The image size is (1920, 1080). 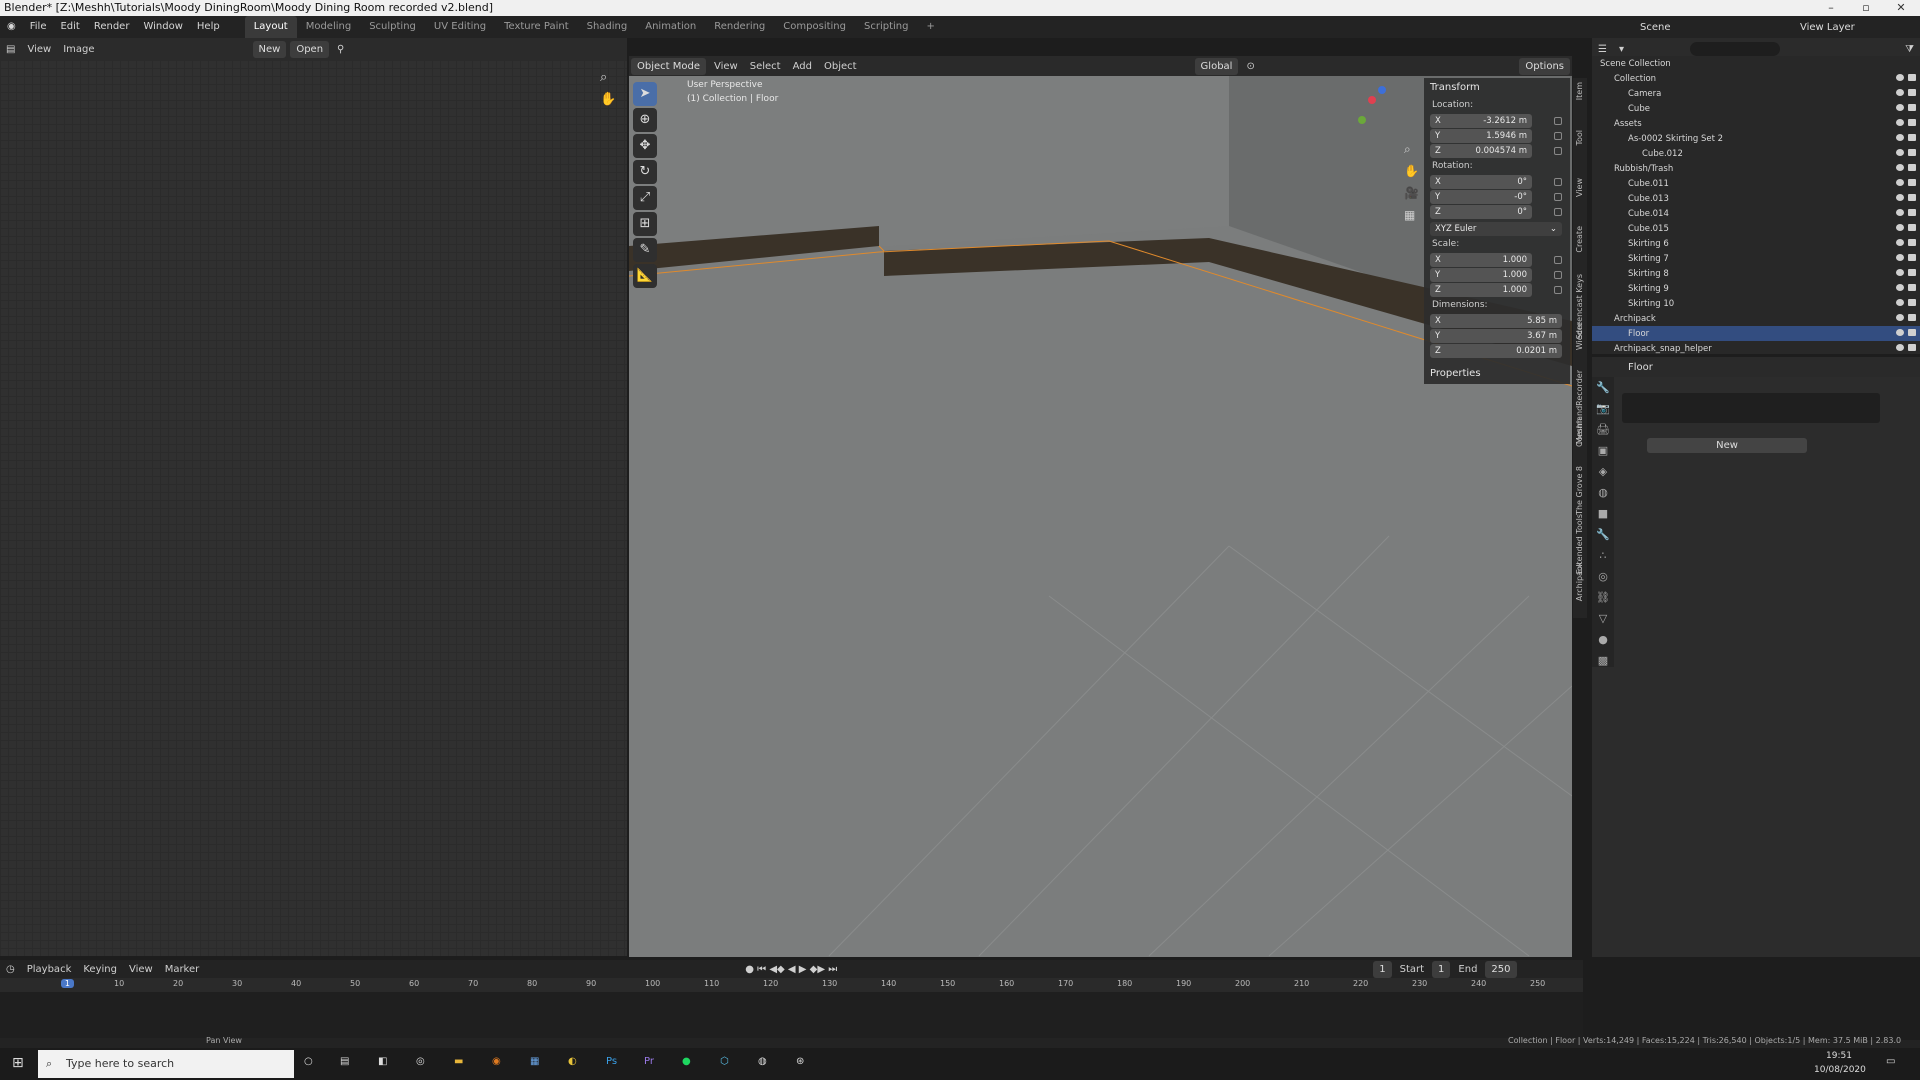 What do you see at coordinates (536, 27) in the screenshot?
I see `workspace-tab-texture-paint: Texture Paint` at bounding box center [536, 27].